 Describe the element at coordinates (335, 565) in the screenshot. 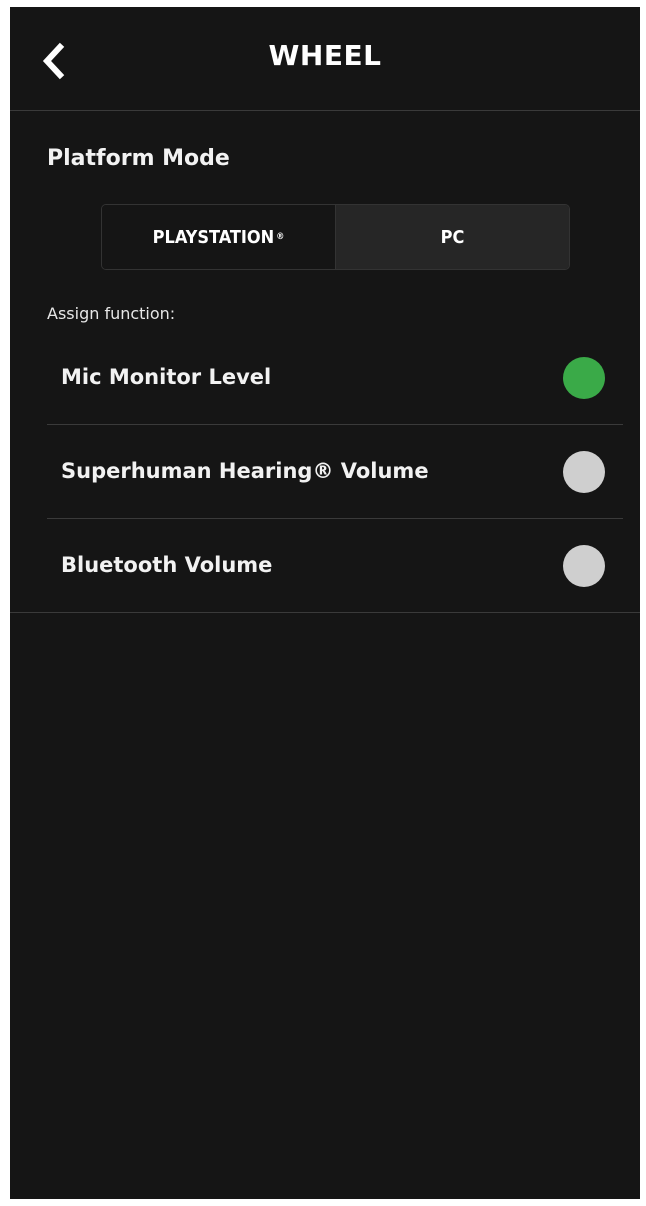

I see `assign-option-bluetooth-volume: Bluetooth Volume` at that location.